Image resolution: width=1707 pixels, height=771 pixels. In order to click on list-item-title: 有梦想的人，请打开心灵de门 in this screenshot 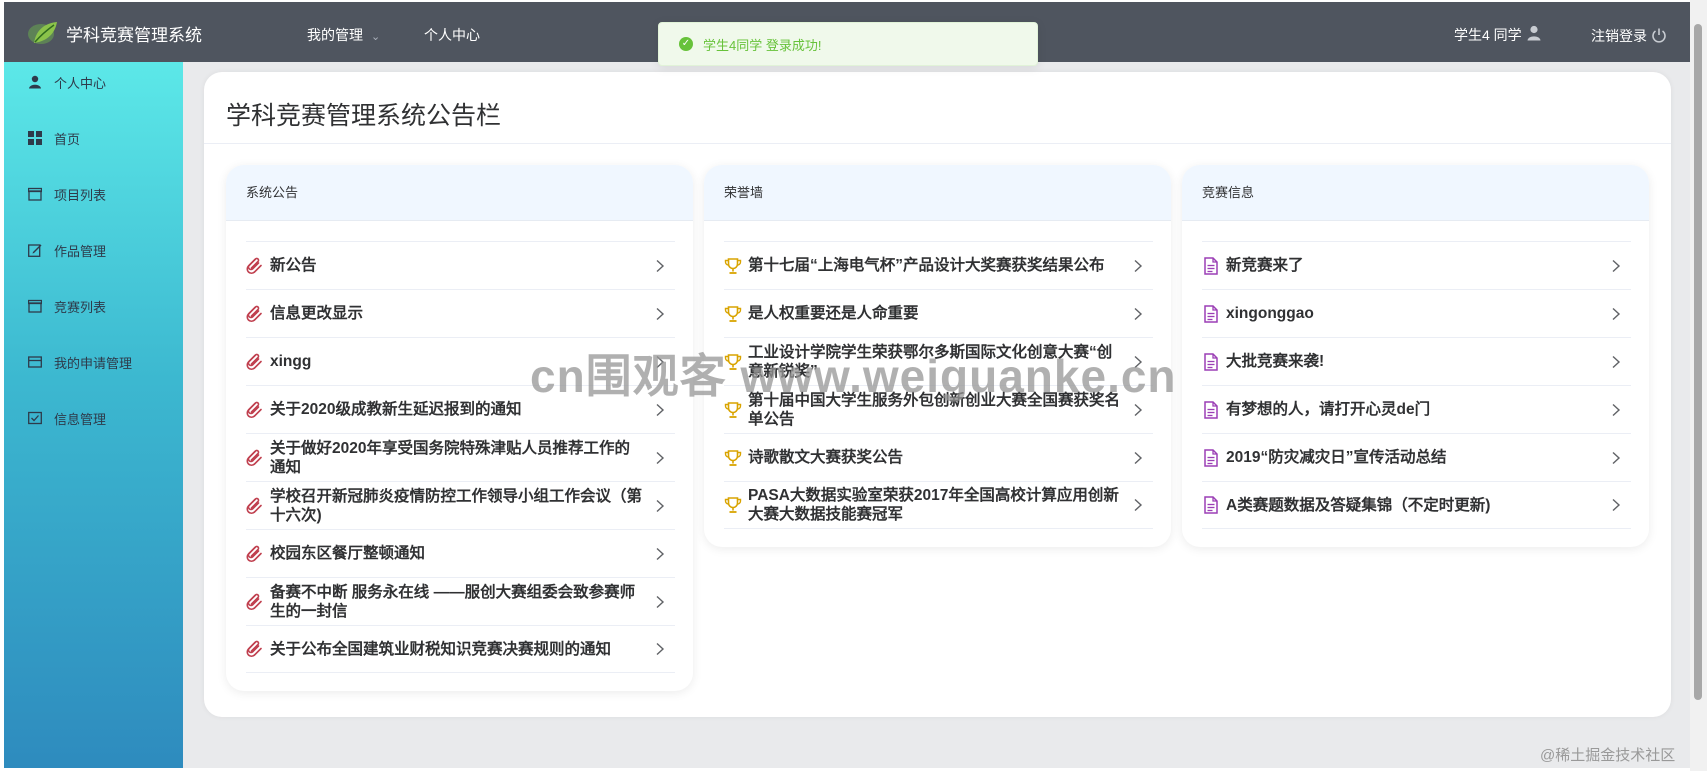, I will do `click(1328, 409)`.